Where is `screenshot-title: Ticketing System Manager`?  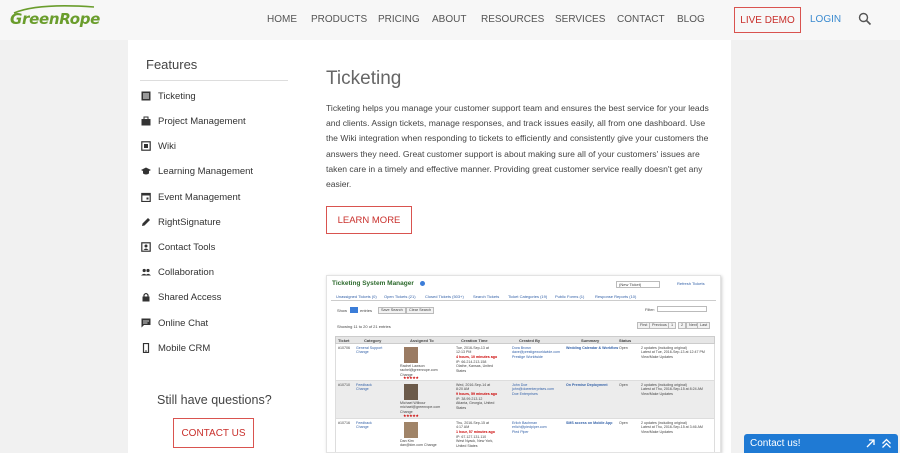 screenshot-title: Ticketing System Manager is located at coordinates (373, 283).